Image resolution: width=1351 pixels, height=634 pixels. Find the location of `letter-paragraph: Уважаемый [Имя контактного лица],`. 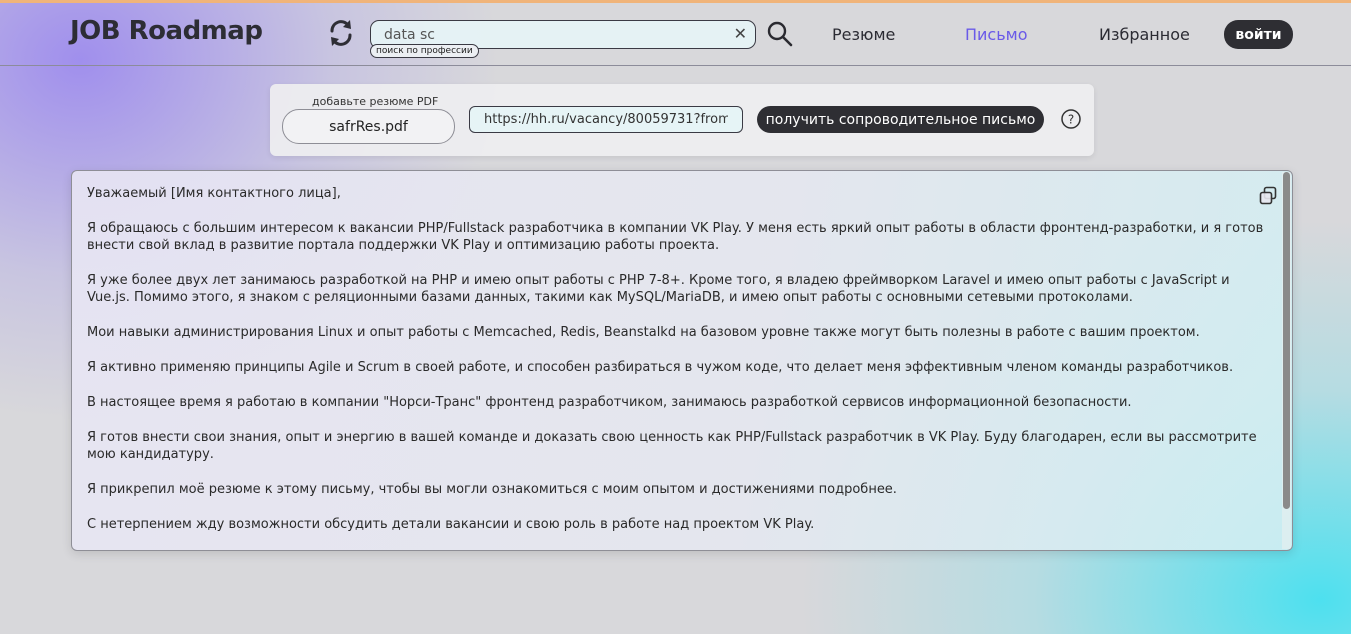

letter-paragraph: Уважаемый [Имя контактного лица], is located at coordinates (214, 193).